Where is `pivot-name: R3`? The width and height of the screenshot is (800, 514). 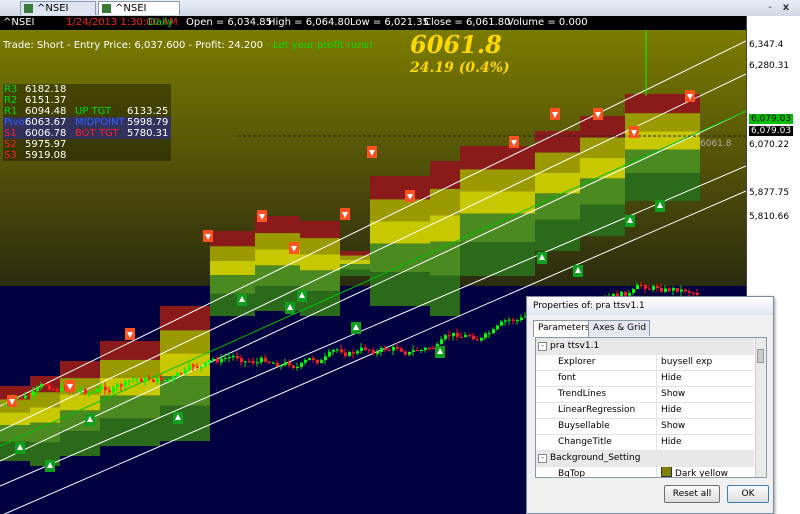 pivot-name: R3 is located at coordinates (11, 89).